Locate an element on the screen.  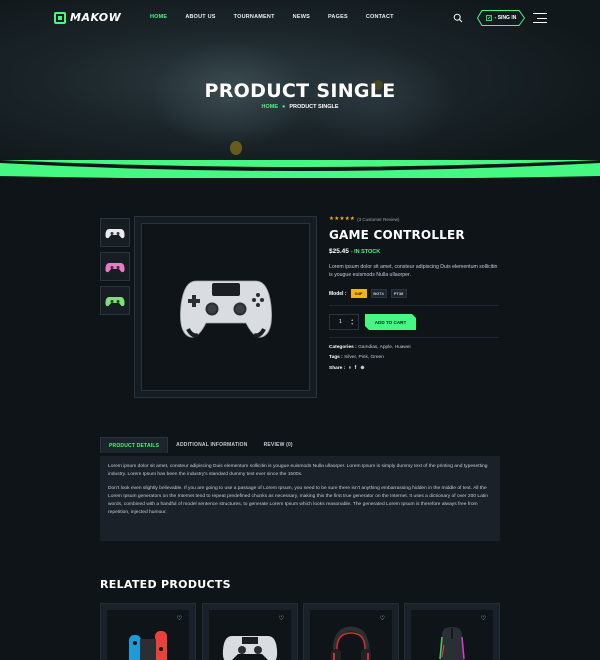
product-price: $25.45 is located at coordinates (339, 251).